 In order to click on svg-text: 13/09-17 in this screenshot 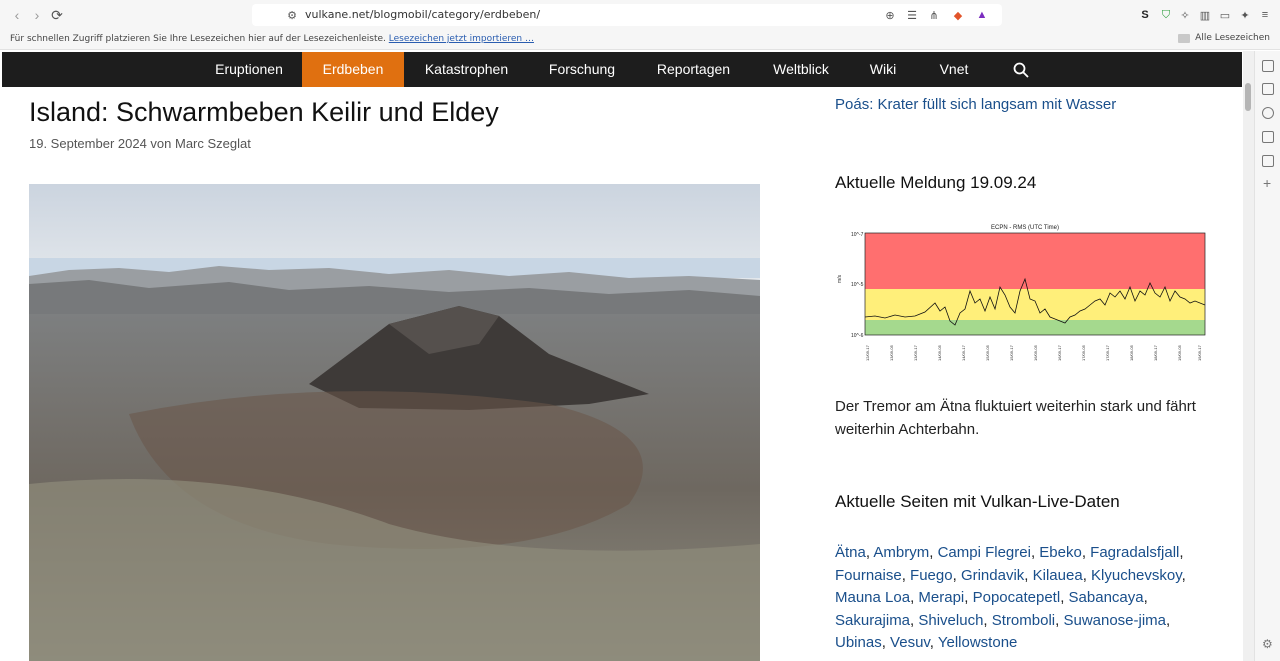, I will do `click(915, 352)`.